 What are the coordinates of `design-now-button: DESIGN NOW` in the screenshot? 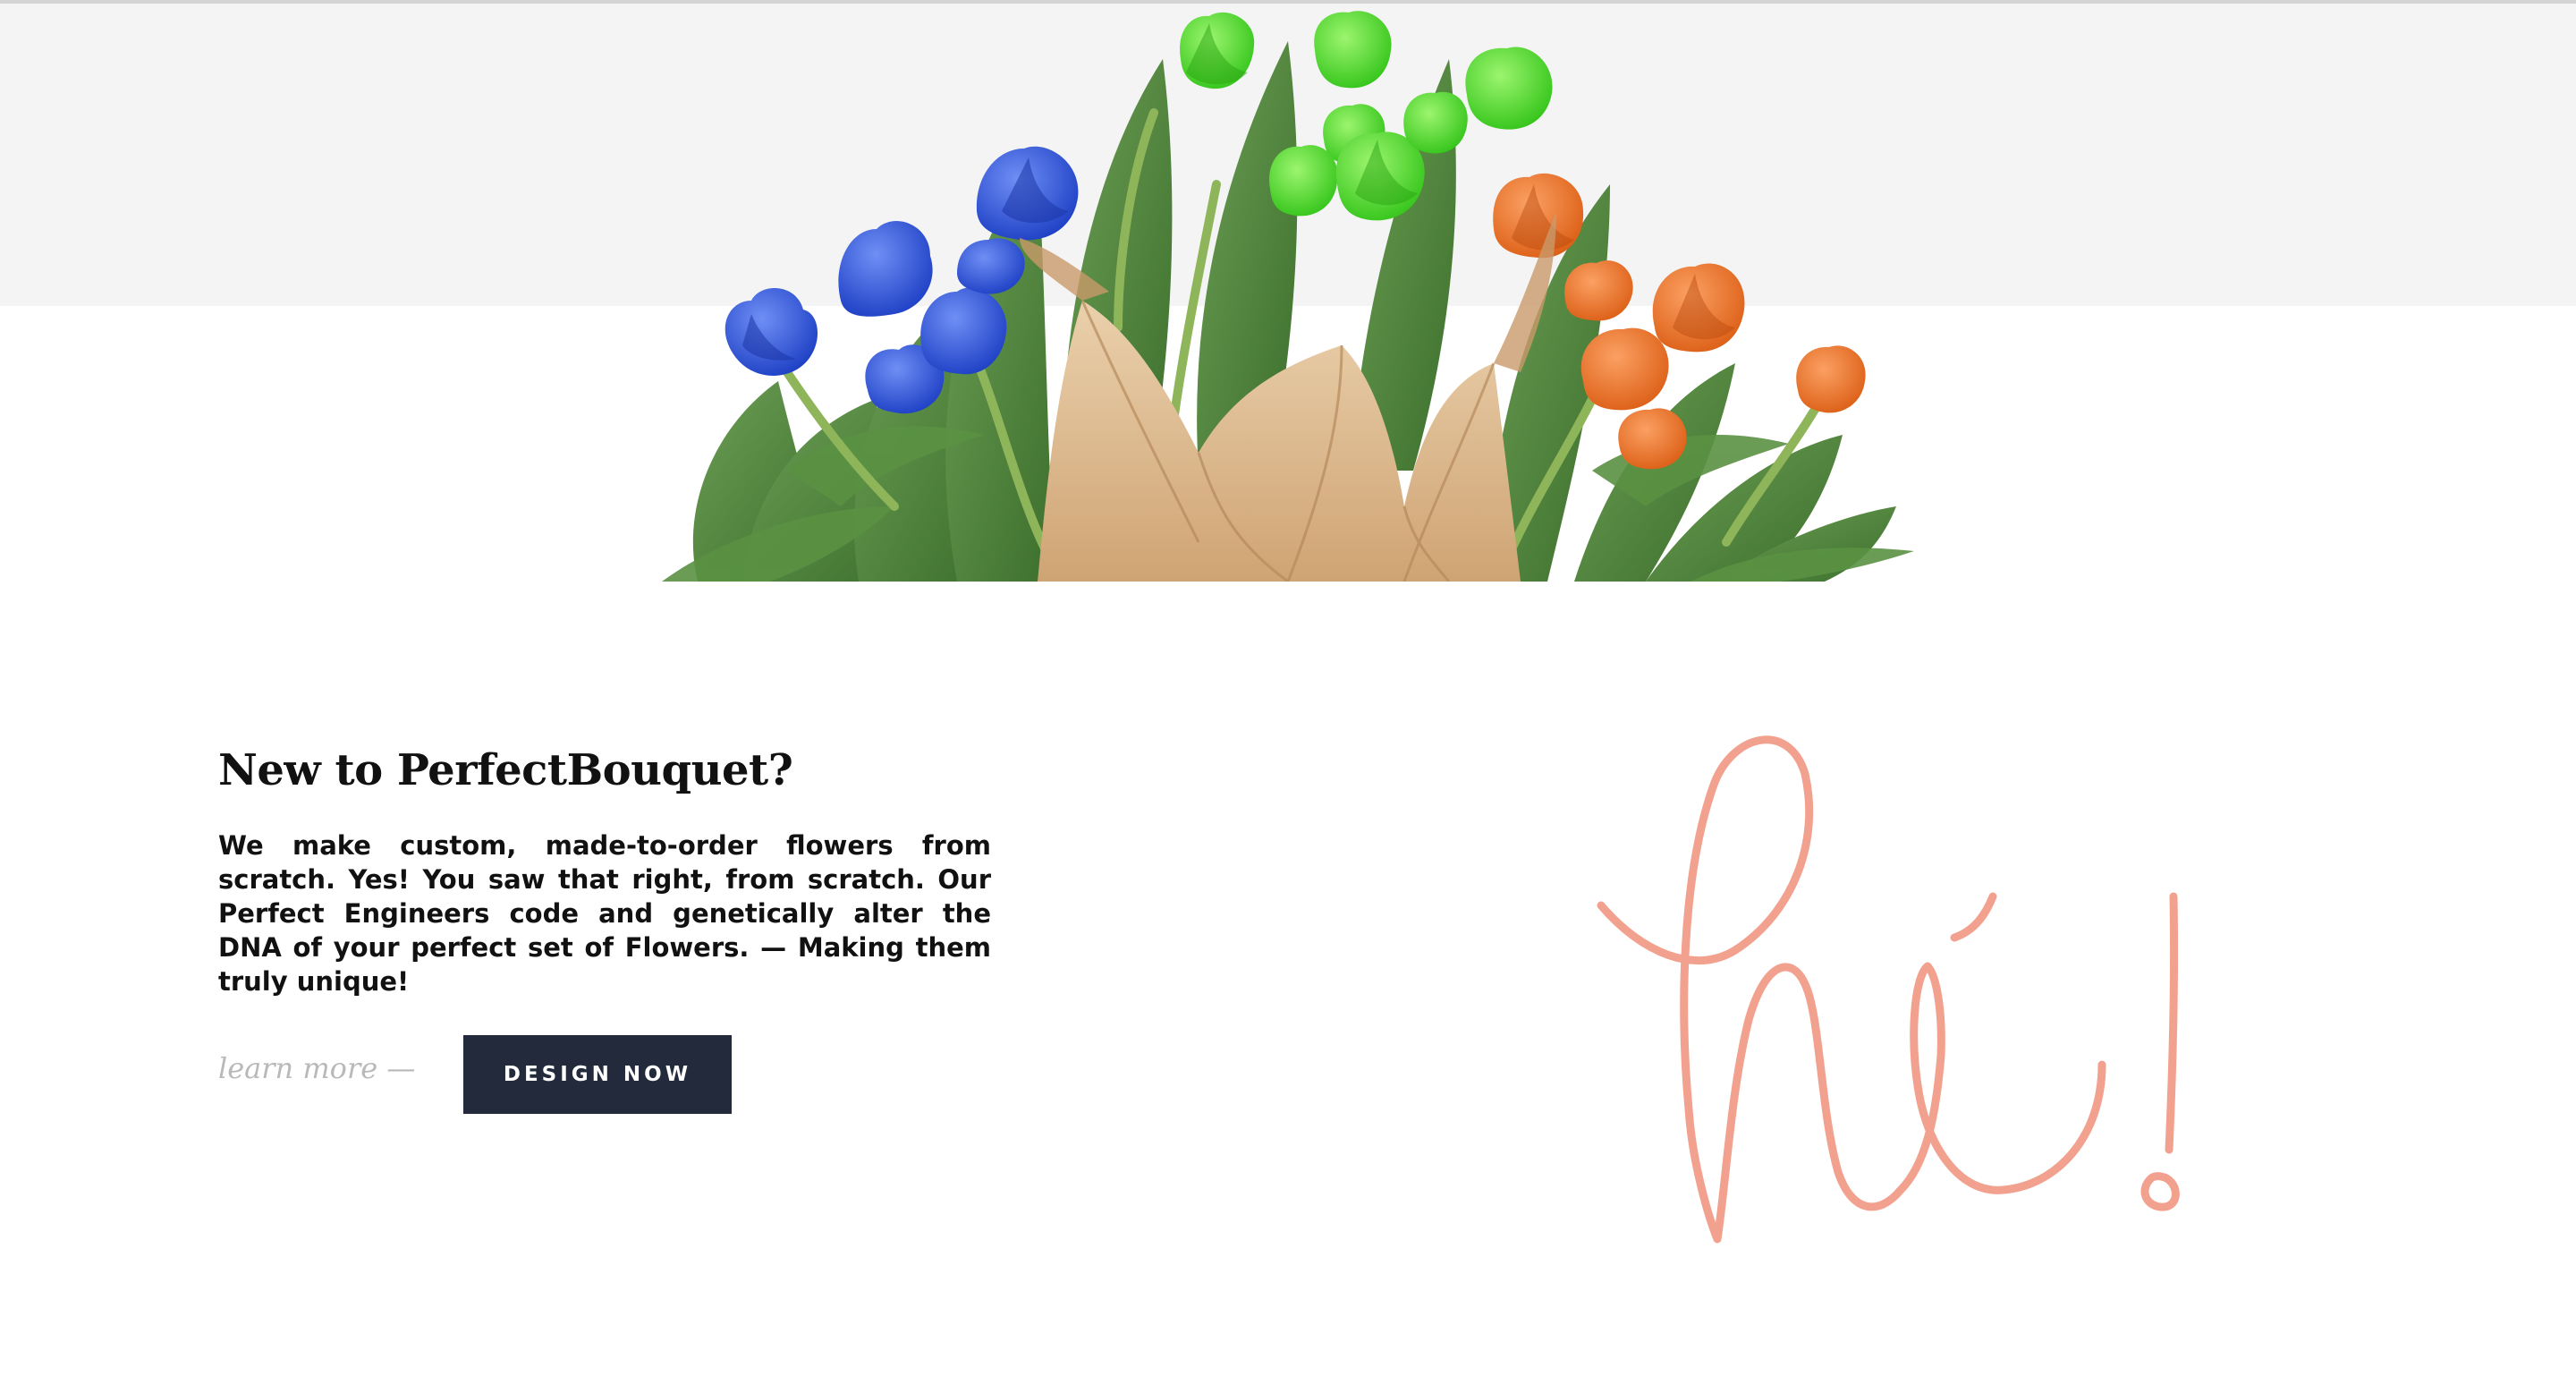 It's located at (597, 1074).